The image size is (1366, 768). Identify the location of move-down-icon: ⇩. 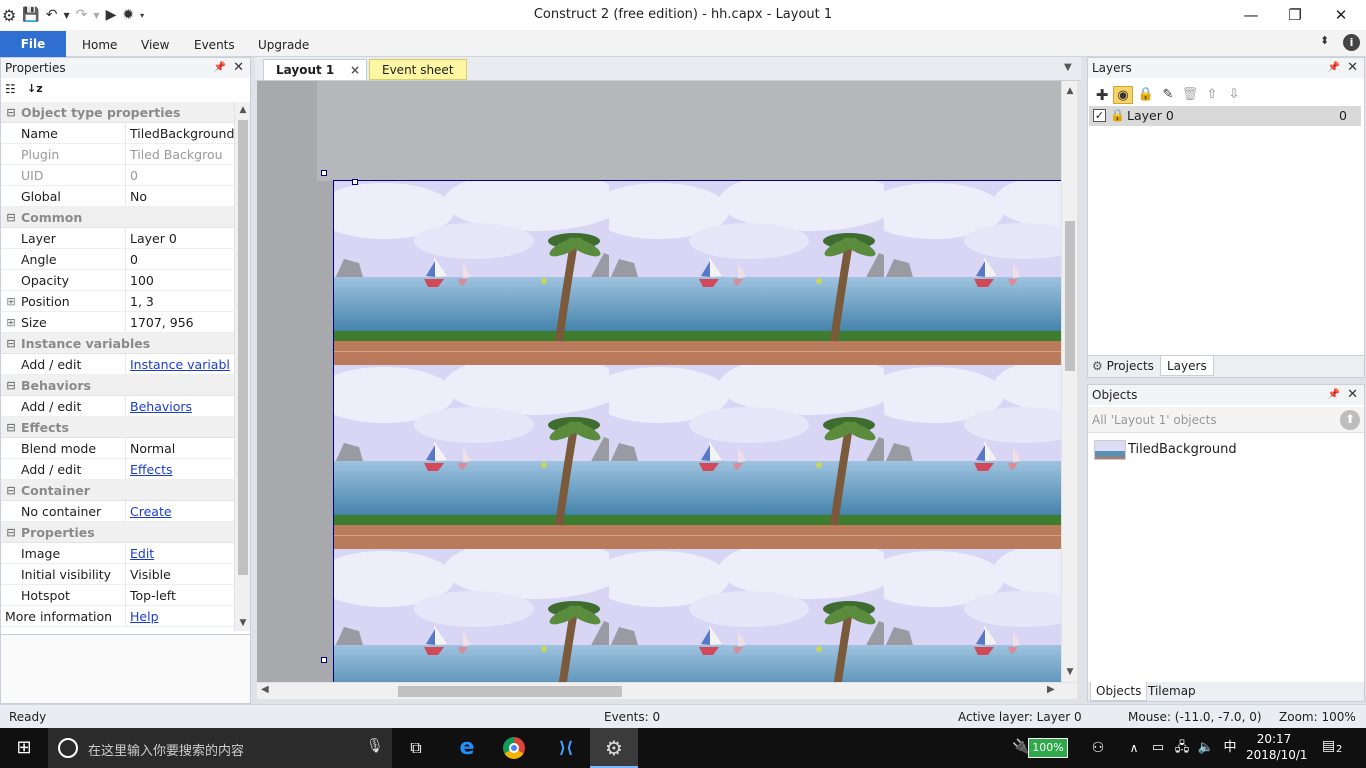
(1234, 95).